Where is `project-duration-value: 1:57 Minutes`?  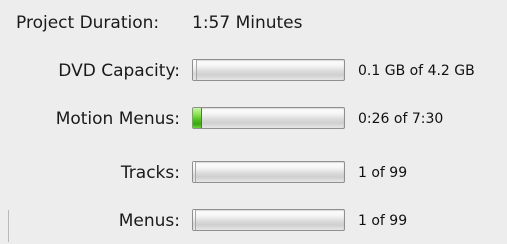 project-duration-value: 1:57 Minutes is located at coordinates (247, 23).